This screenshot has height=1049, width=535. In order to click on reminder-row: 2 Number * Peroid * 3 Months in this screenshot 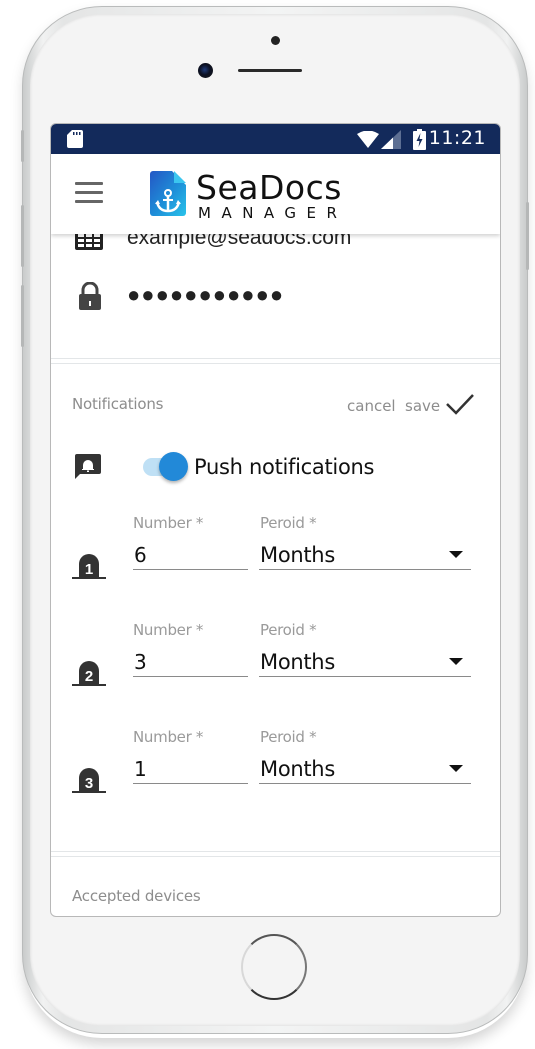, I will do `click(275, 661)`.